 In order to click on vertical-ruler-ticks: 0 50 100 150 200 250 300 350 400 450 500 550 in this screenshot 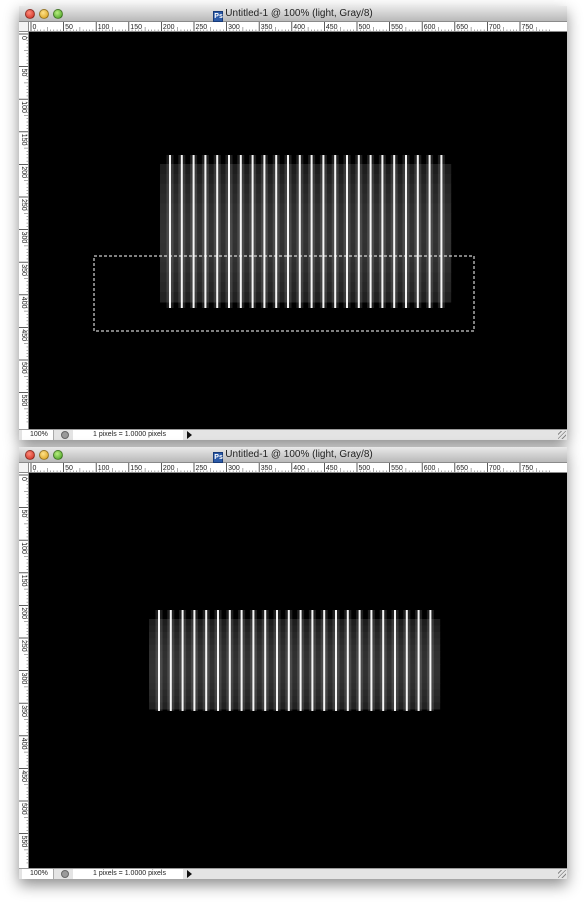, I will do `click(23, 669)`.